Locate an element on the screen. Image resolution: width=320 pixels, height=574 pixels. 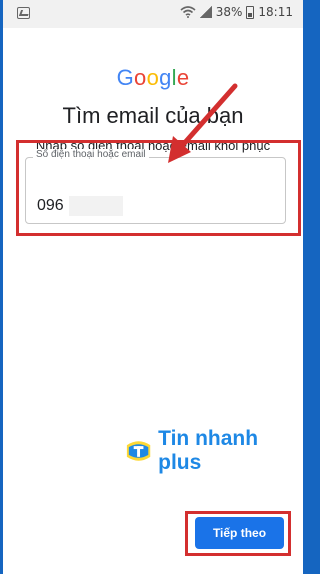
watermark-text: Tin nhanh plus is located at coordinates (208, 450).